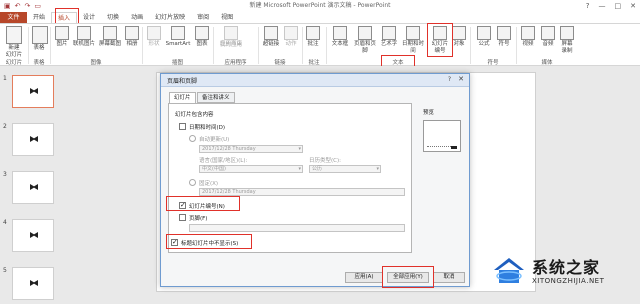 This screenshot has height=304, width=640. Describe the element at coordinates (345, 169) in the screenshot. I see `calendar-type-select: 公历 ▾` at that location.